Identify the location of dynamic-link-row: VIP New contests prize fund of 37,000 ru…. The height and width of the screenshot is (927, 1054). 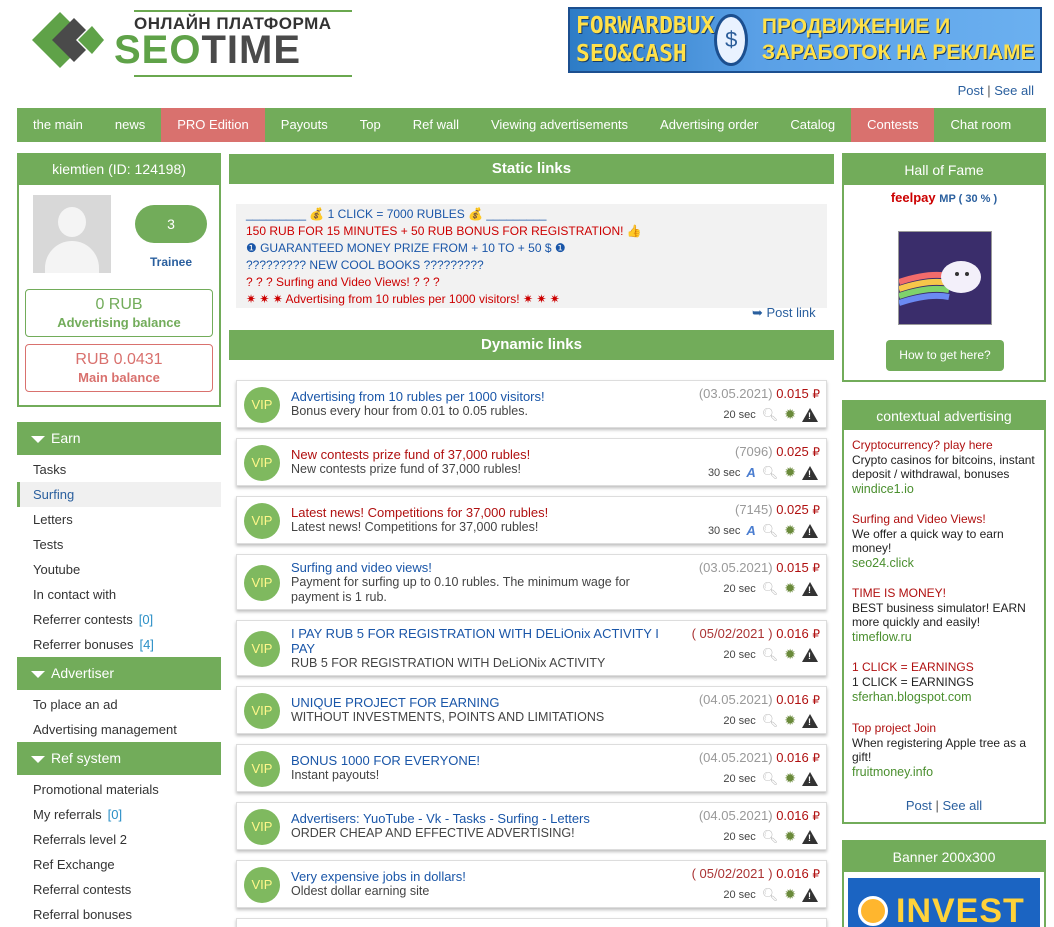
(531, 462).